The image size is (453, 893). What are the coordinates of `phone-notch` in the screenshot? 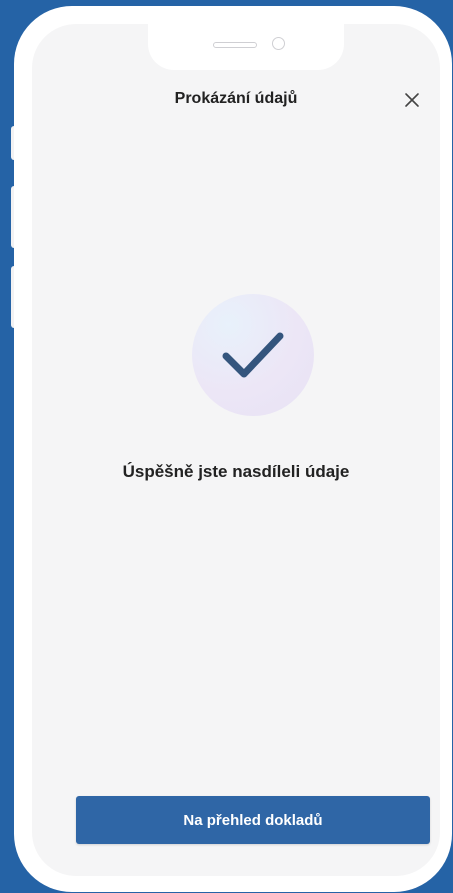 It's located at (246, 47).